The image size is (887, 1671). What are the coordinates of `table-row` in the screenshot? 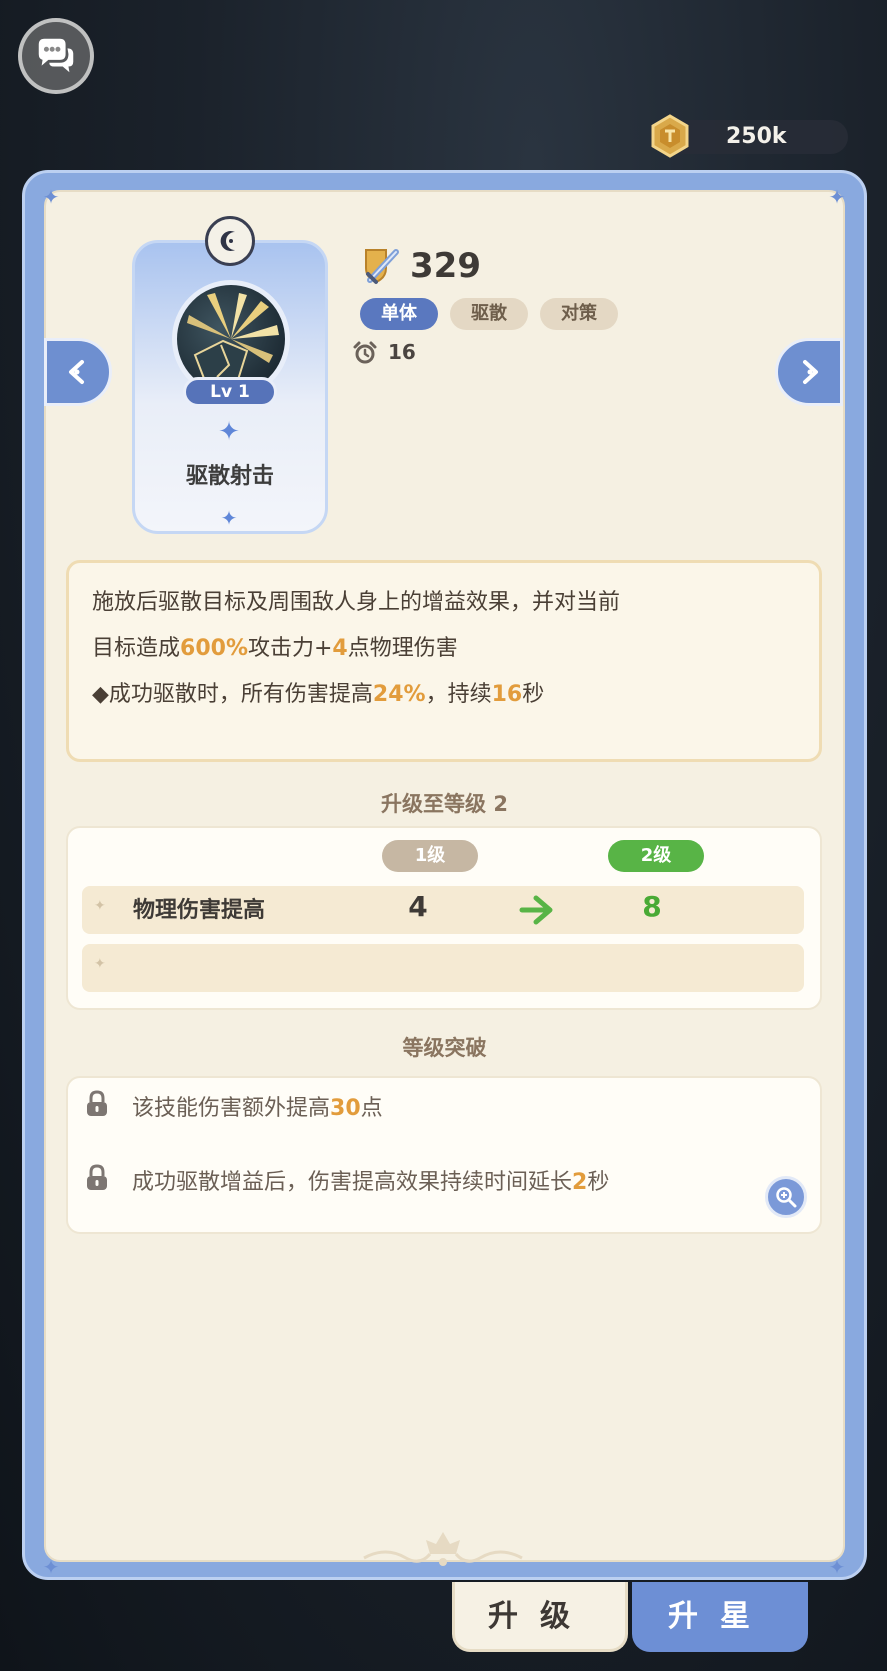 It's located at (443, 968).